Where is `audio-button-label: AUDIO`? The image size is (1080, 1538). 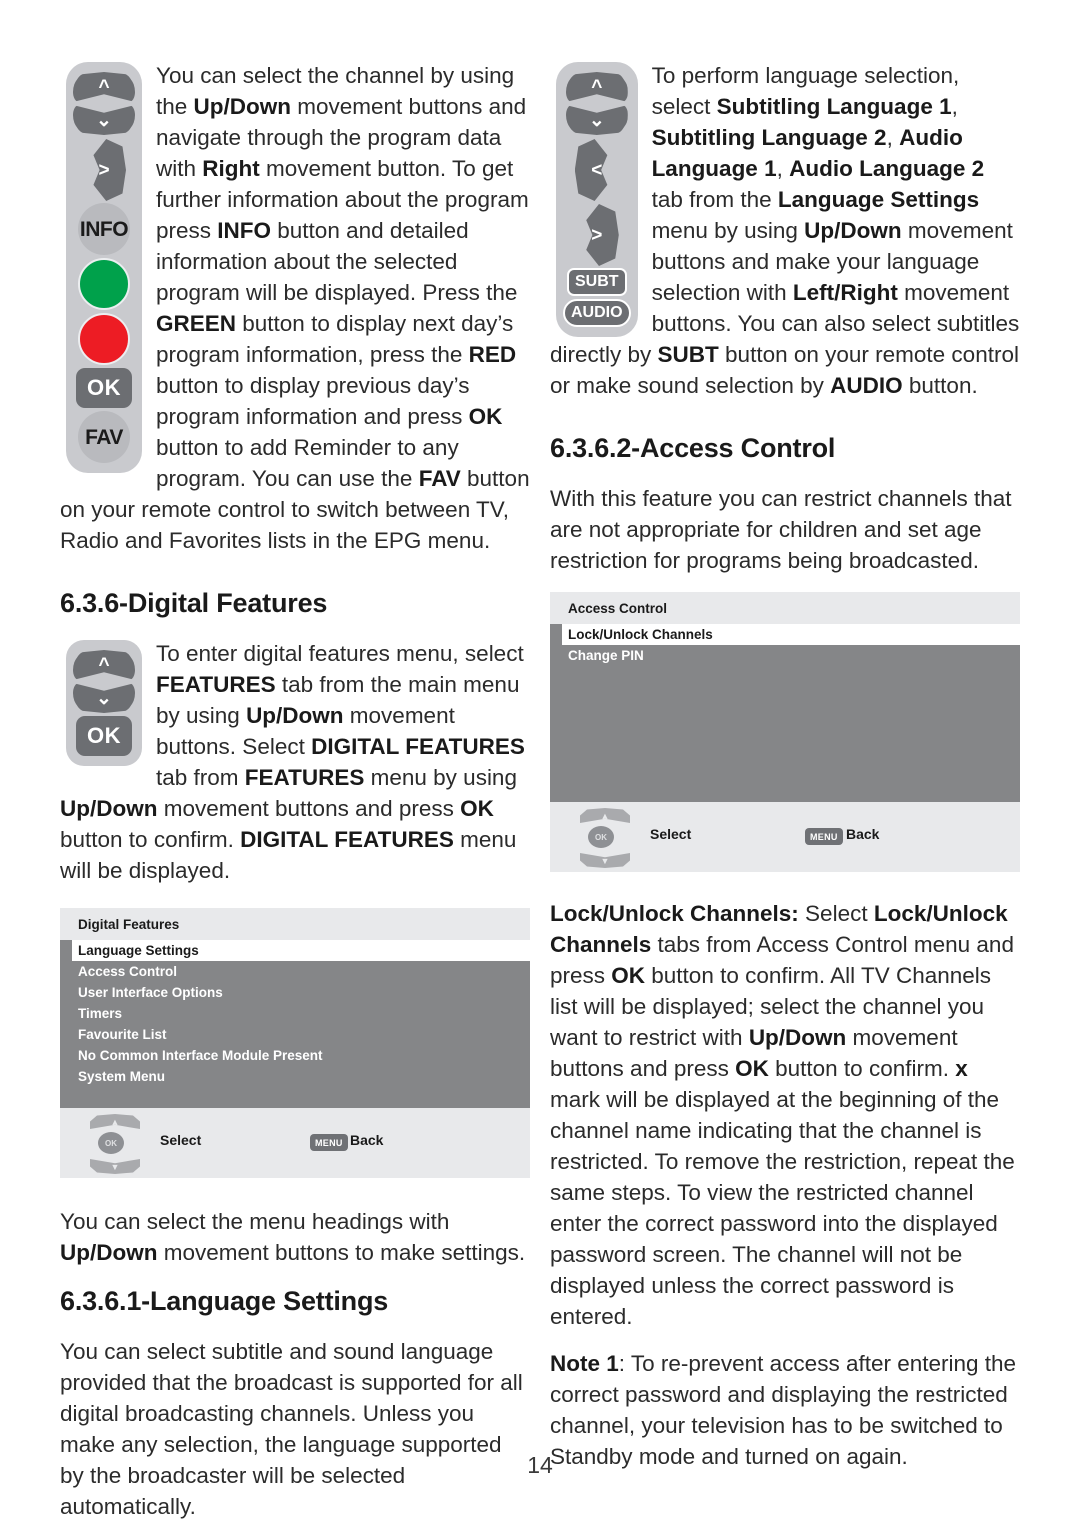 audio-button-label: AUDIO is located at coordinates (597, 312).